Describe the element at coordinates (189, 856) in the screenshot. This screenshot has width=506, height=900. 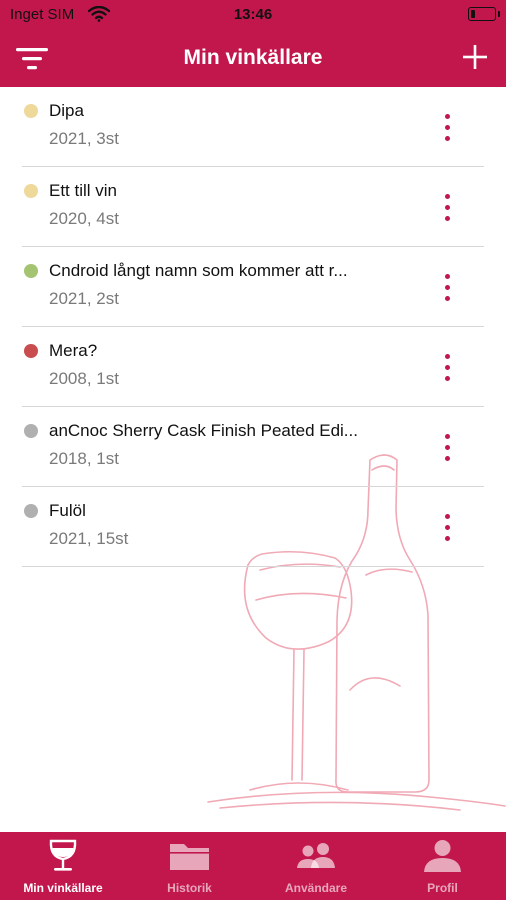
I see `folder-icon` at that location.